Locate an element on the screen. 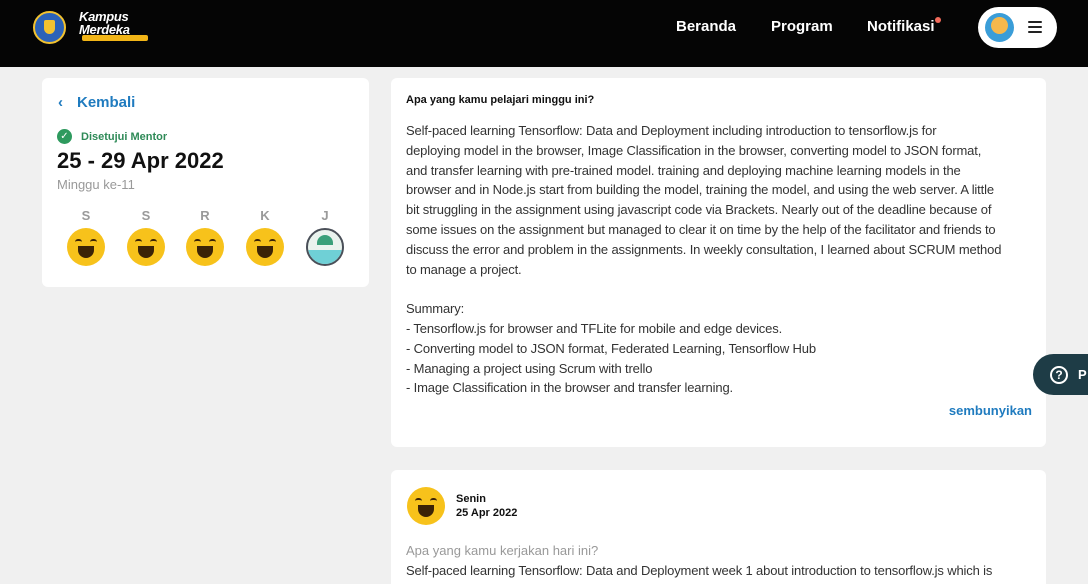 Image resolution: width=1088 pixels, height=584 pixels. check-circle-icon: ✓ is located at coordinates (64, 136).